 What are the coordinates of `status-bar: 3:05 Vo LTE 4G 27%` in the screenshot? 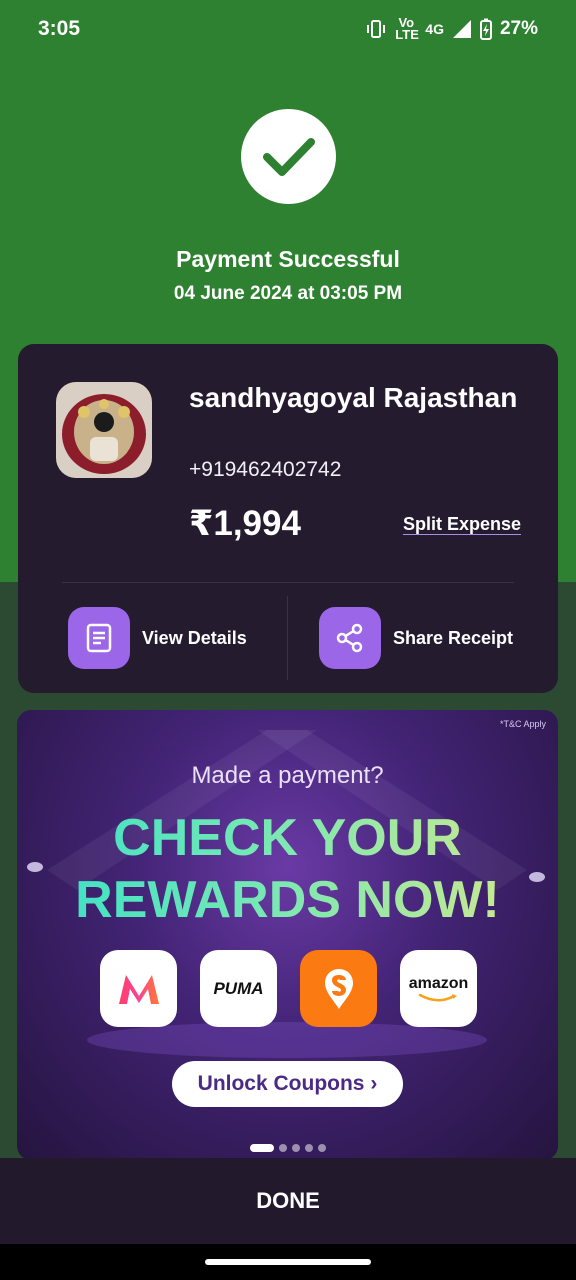 It's located at (288, 29).